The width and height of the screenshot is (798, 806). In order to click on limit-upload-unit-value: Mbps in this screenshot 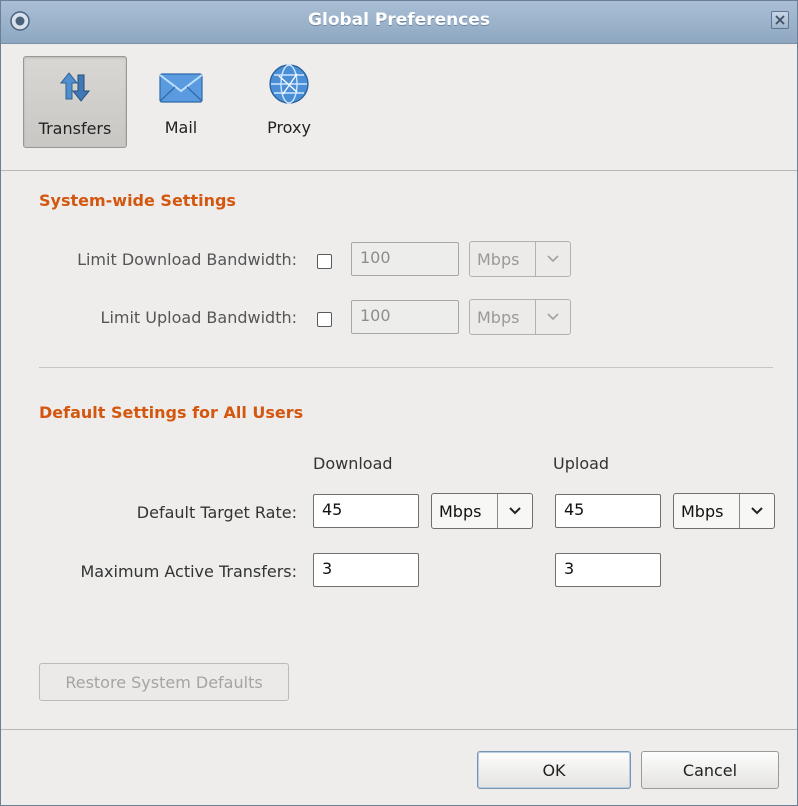, I will do `click(498, 317)`.